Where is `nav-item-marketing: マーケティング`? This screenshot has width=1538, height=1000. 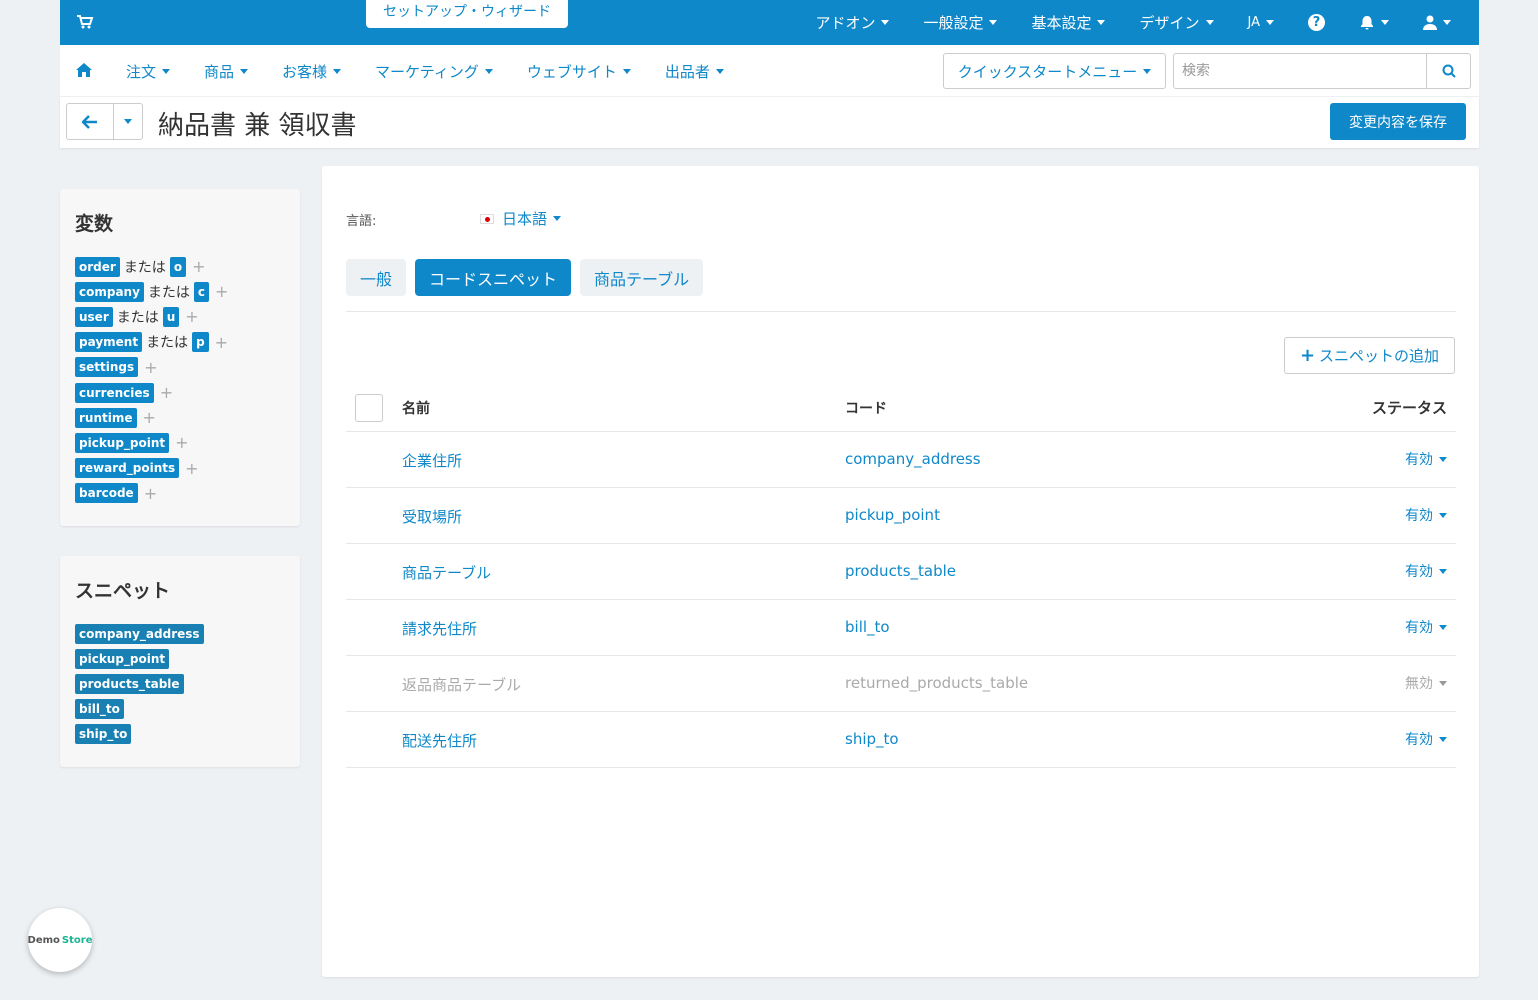
nav-item-marketing: マーケティング is located at coordinates (434, 71).